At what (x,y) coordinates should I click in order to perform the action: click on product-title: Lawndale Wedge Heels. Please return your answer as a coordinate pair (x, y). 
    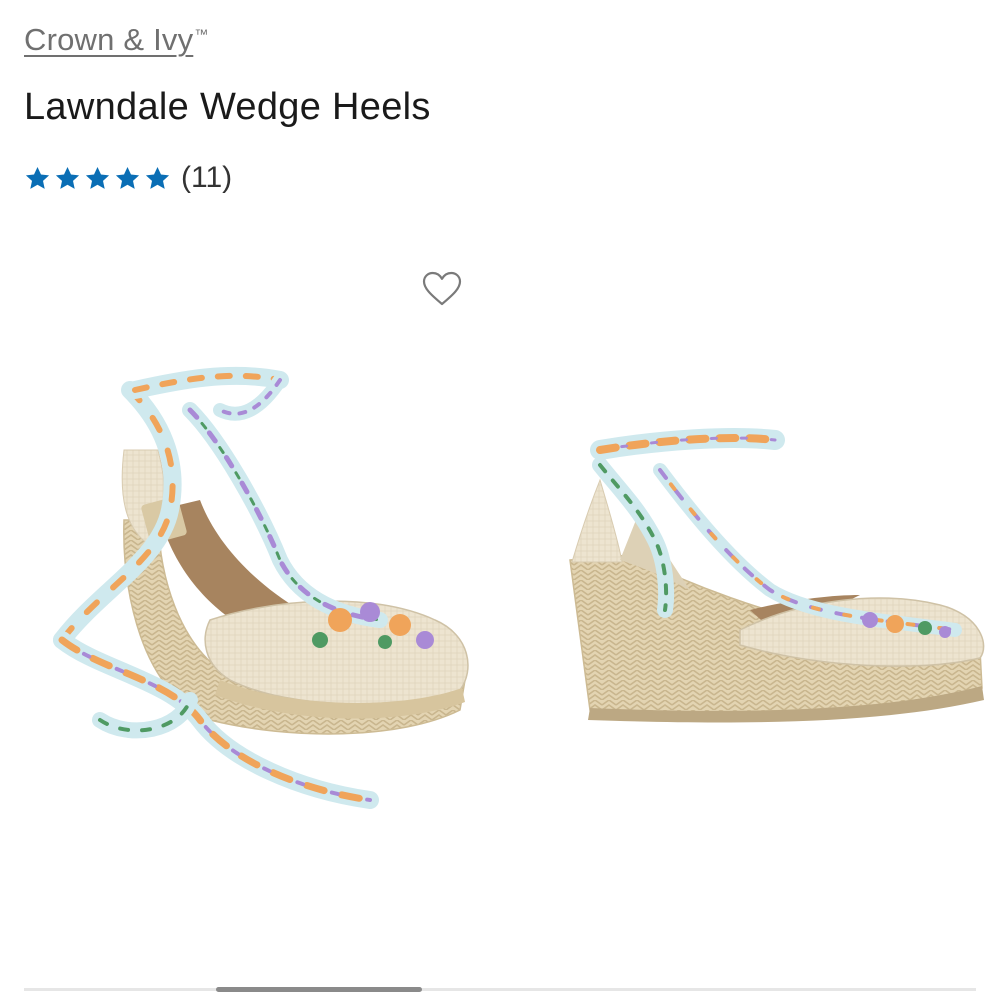
    Looking at the image, I should click on (227, 107).